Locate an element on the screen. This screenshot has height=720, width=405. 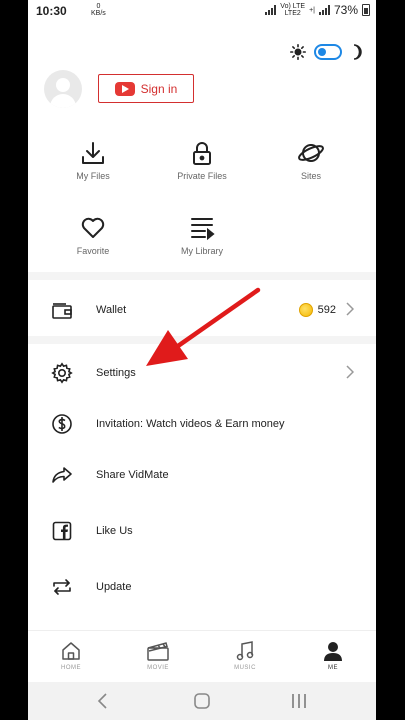
network-type: Vo) LTE LTE2 is located at coordinates (292, 10).